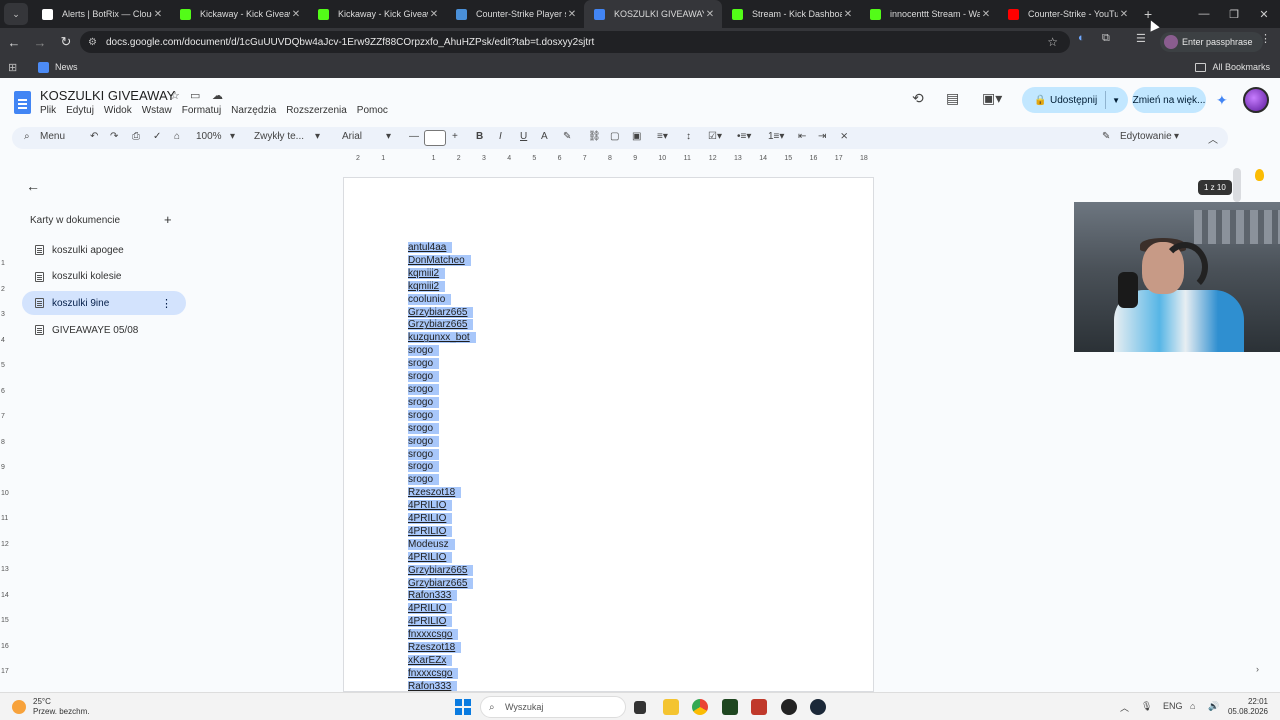  What do you see at coordinates (442, 300) in the screenshot?
I see `text-line: coolunio` at bounding box center [442, 300].